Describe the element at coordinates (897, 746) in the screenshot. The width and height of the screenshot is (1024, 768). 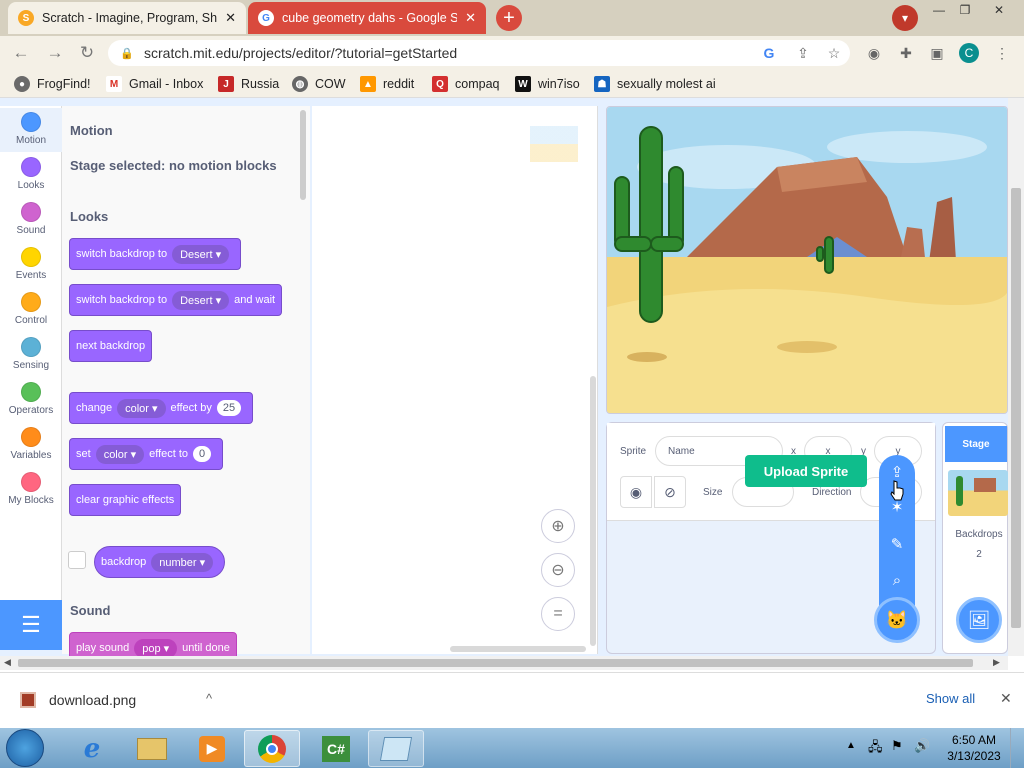
I see `action-center-flag-icon: ⚑` at that location.